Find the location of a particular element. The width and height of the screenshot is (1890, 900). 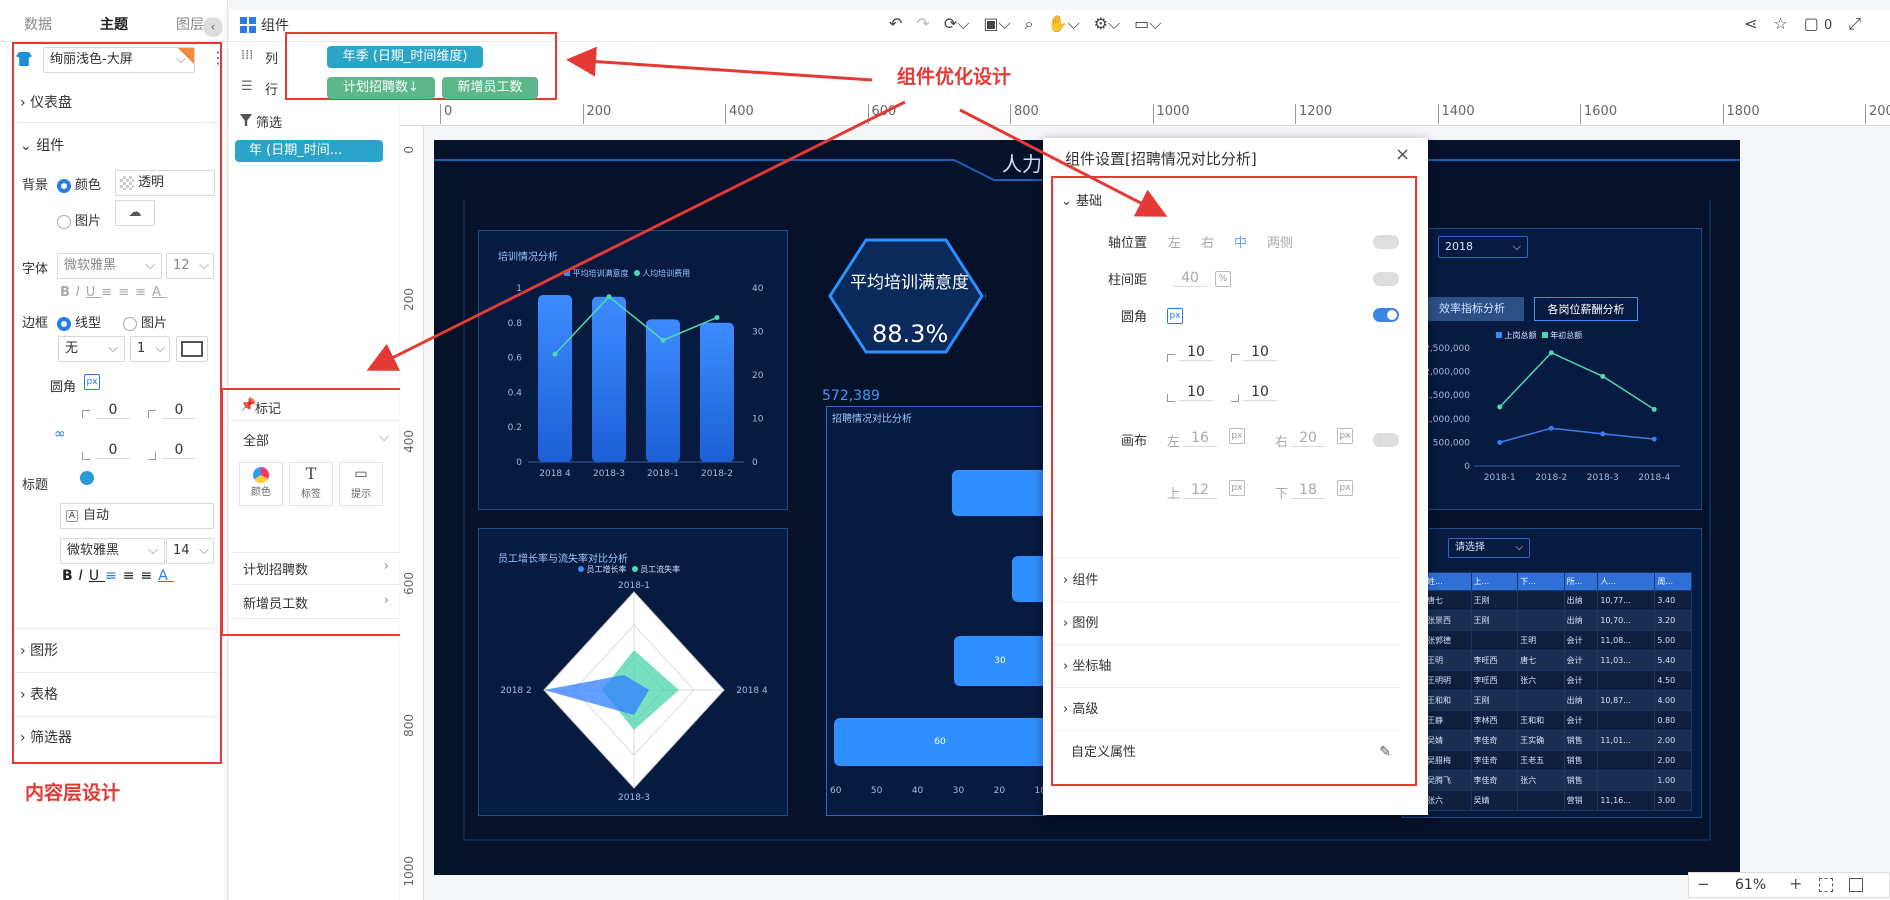

canvas-toggle is located at coordinates (1386, 440).